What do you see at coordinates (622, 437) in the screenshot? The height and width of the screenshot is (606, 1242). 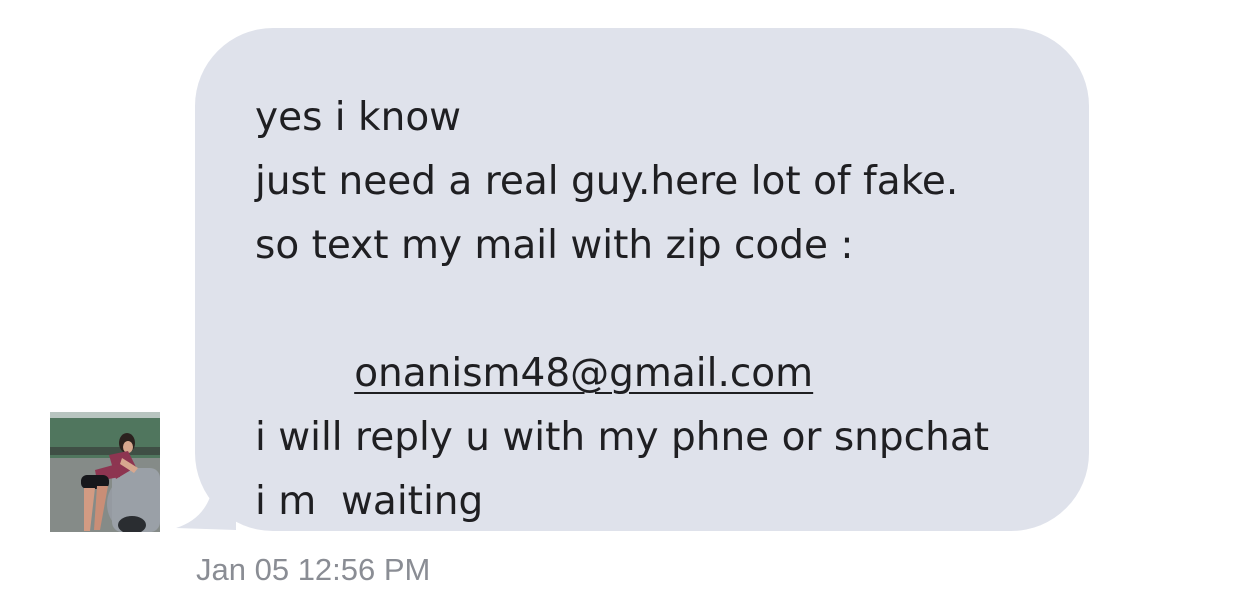 I see `message-line: i will reply u with my phne or snpchat` at bounding box center [622, 437].